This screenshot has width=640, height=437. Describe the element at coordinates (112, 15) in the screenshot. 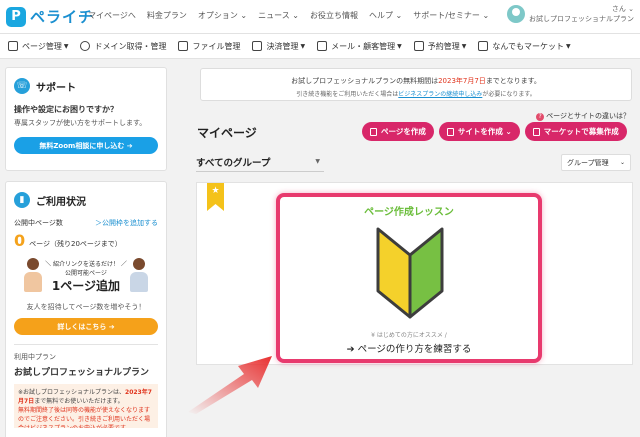

I see `nav-mypage: マイページへ` at that location.